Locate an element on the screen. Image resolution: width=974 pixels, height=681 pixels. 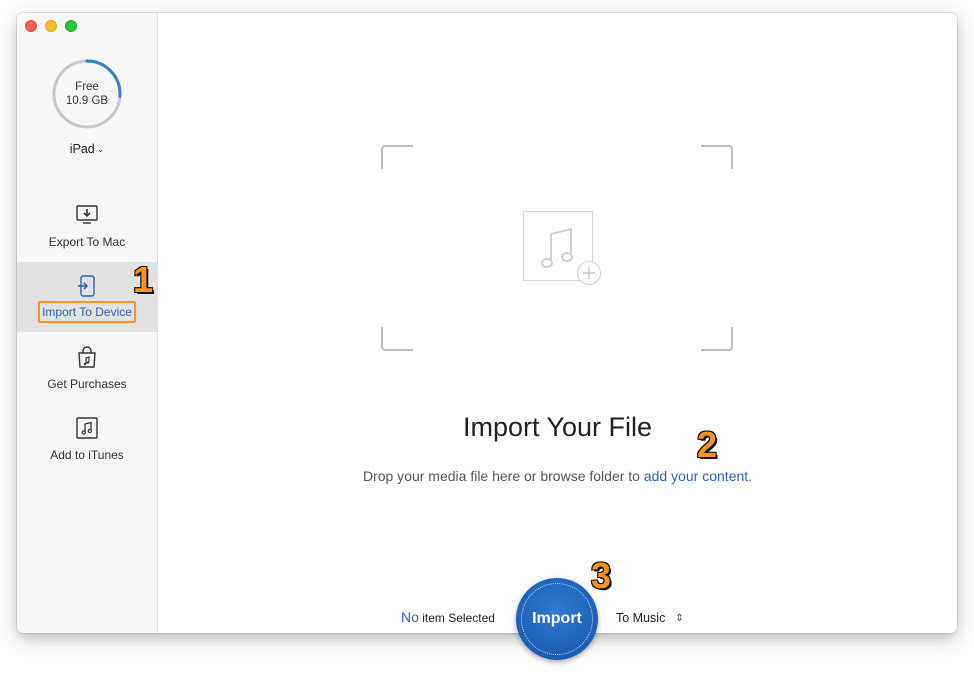
drop-zone is located at coordinates (557, 248).